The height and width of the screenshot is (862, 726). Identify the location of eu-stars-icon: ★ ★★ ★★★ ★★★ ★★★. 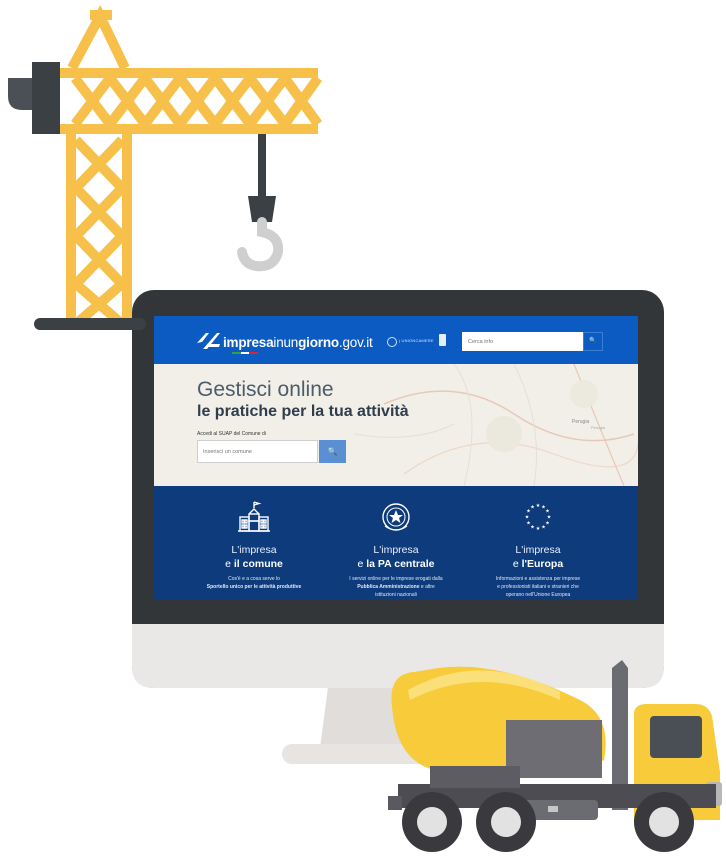
(538, 517).